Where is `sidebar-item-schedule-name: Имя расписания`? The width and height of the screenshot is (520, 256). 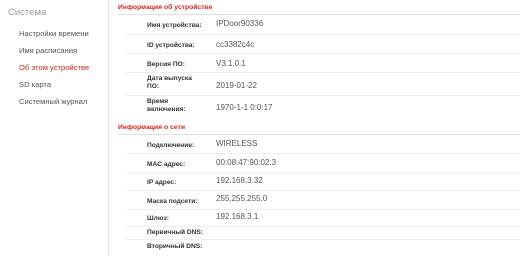 sidebar-item-schedule-name: Имя расписания is located at coordinates (48, 50).